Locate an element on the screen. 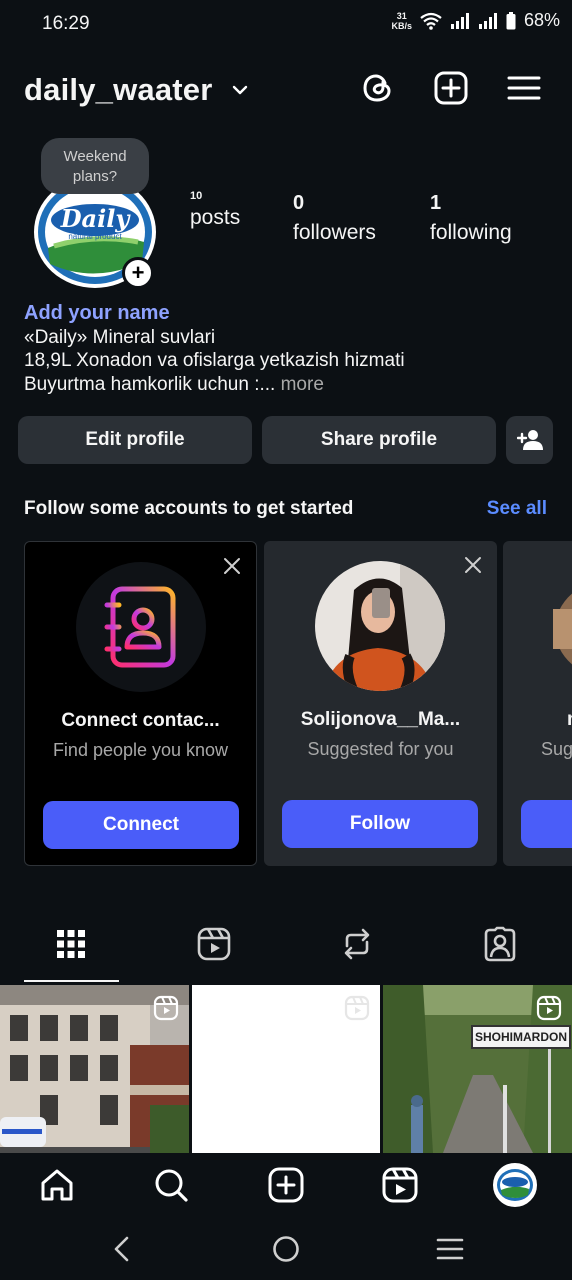  bio-line-last: Buyurtma hamkorlik uchun :... more is located at coordinates (214, 385).